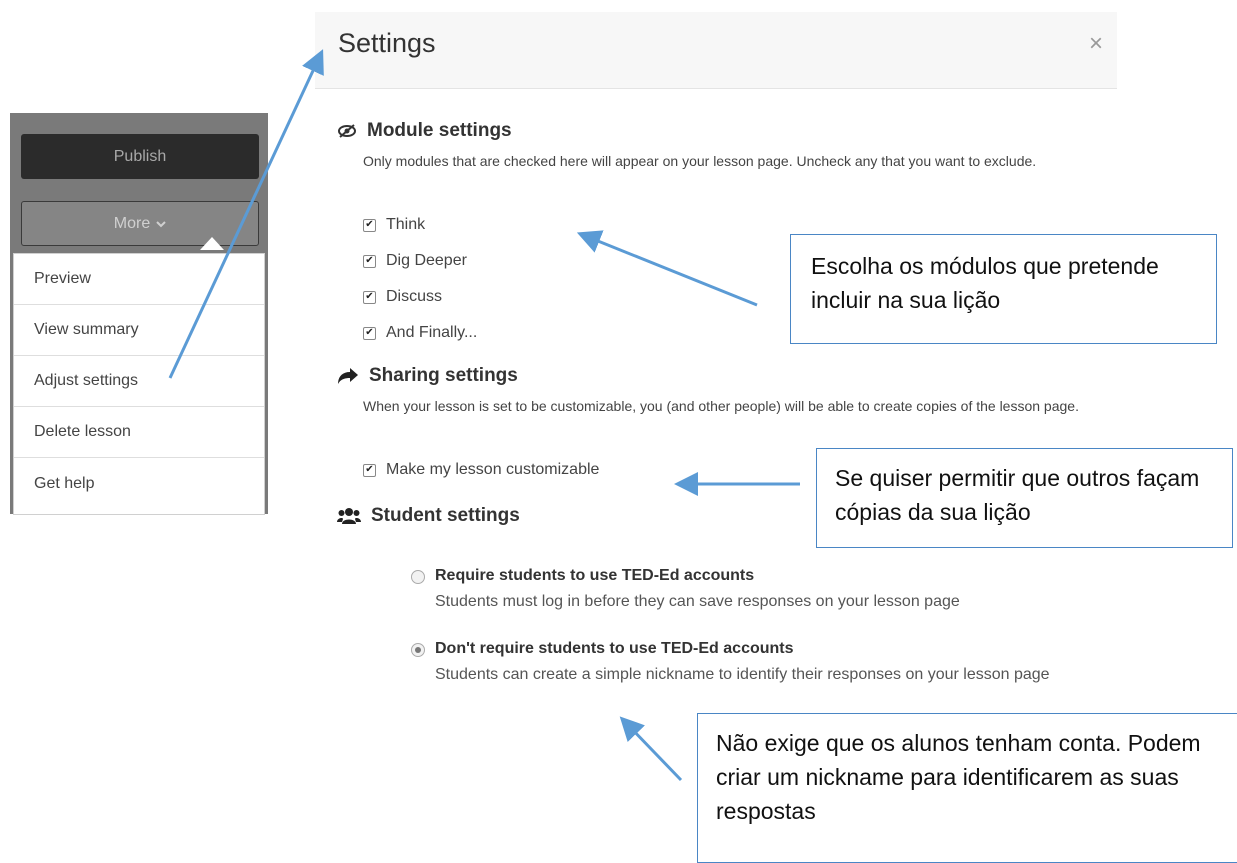 The height and width of the screenshot is (863, 1237). What do you see at coordinates (651, 749) in the screenshot?
I see `arrow-accounts` at bounding box center [651, 749].